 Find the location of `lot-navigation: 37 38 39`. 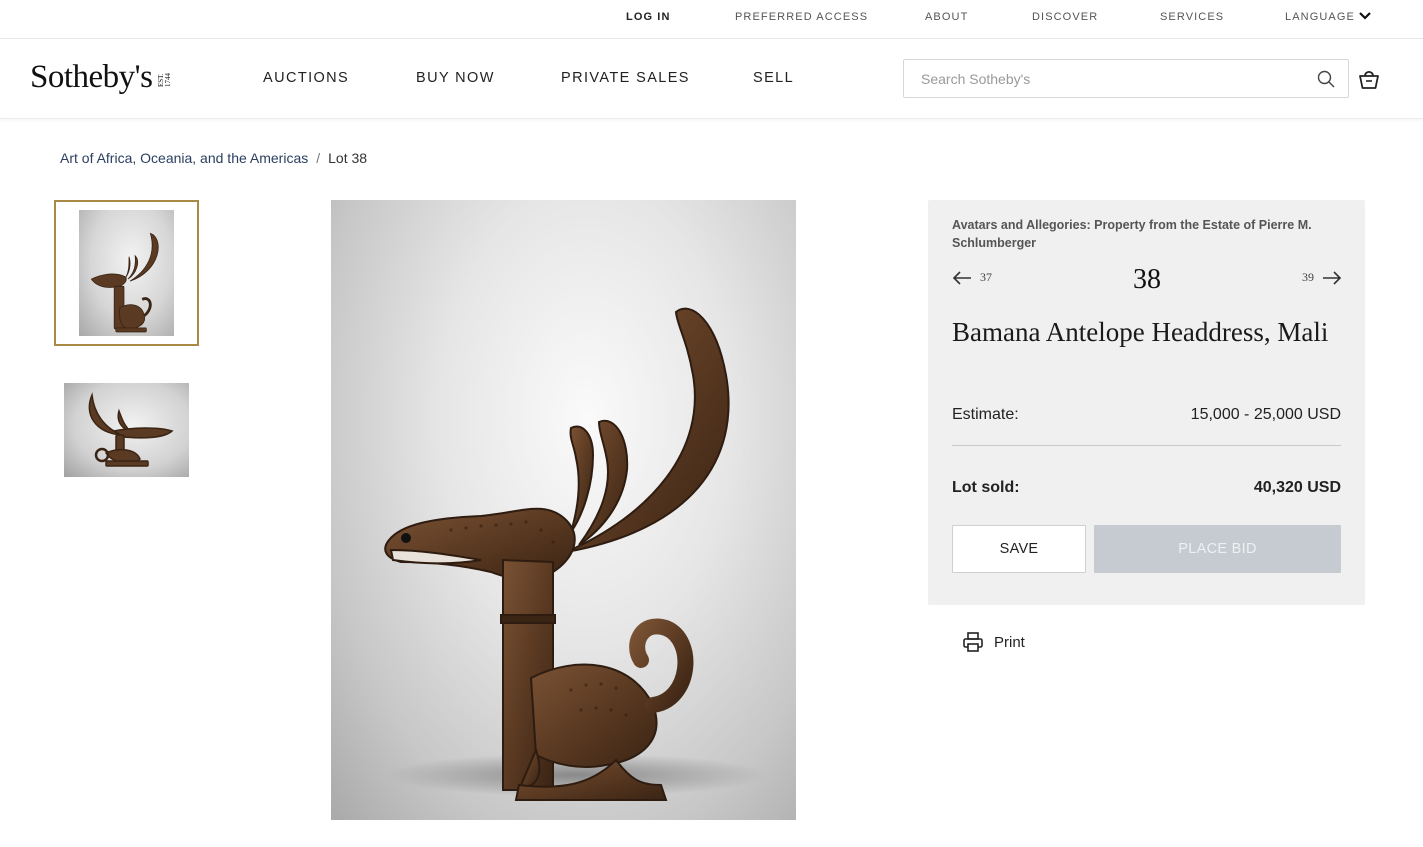

lot-navigation: 37 38 39 is located at coordinates (1147, 280).